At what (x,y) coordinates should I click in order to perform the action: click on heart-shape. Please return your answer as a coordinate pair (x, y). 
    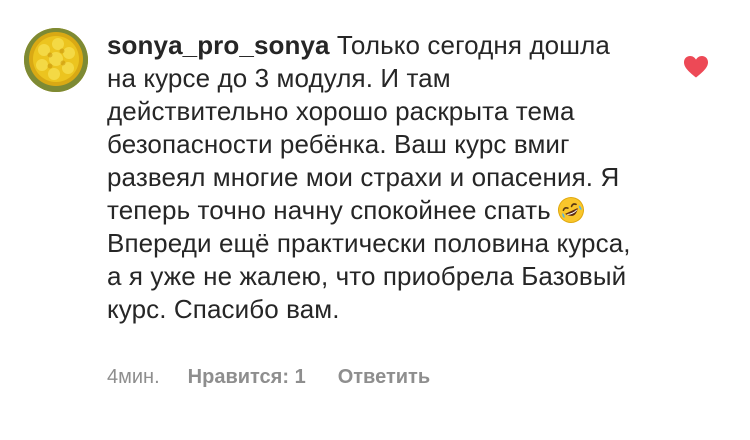
    Looking at the image, I should click on (696, 67).